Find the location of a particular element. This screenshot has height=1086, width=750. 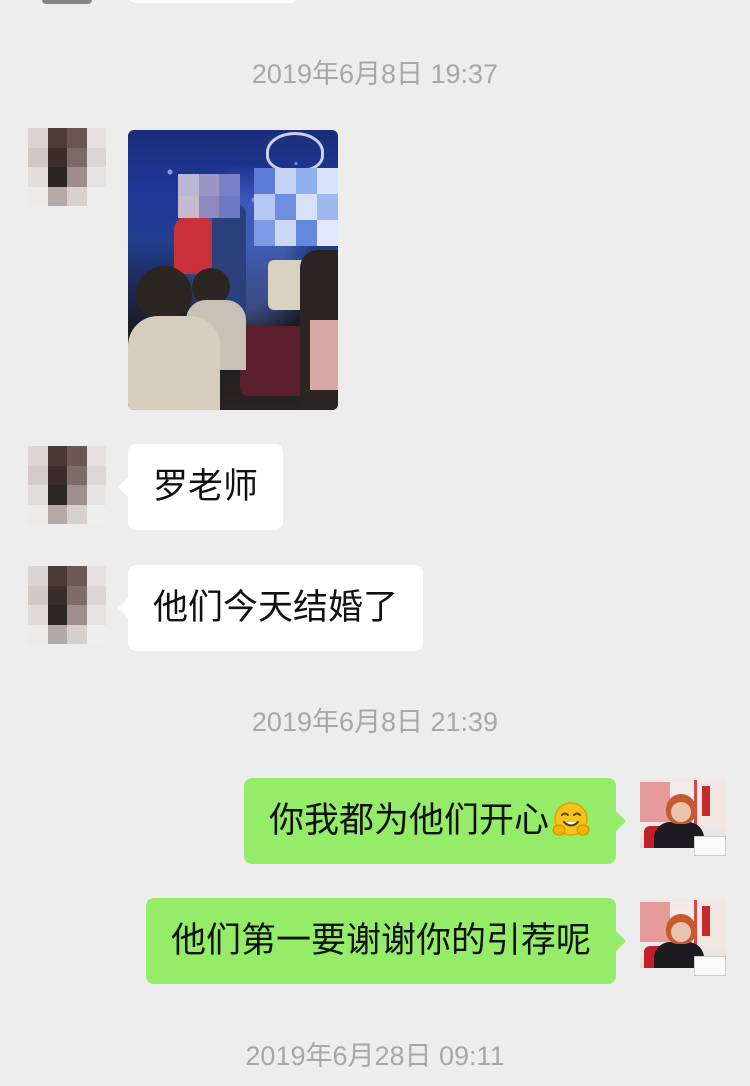

stage-ornament is located at coordinates (295, 152).